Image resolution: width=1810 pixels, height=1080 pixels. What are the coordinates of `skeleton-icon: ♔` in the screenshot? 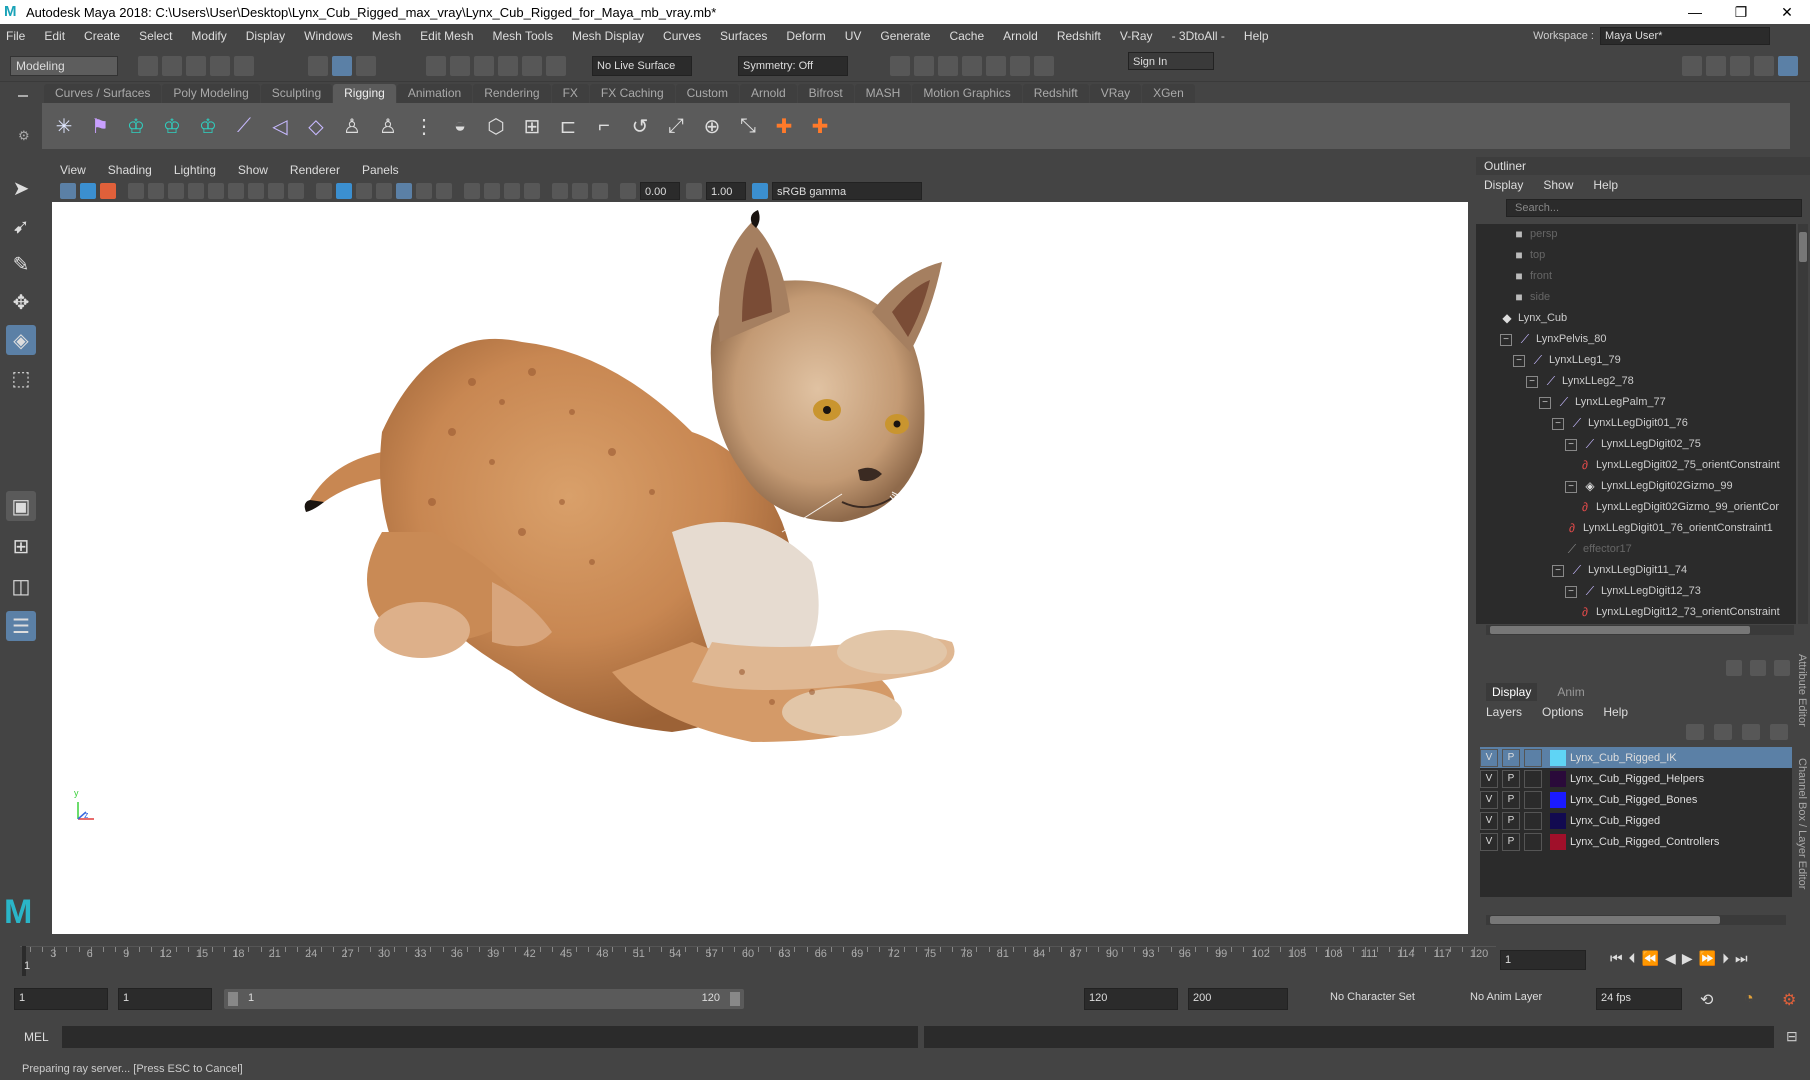 It's located at (136, 126).